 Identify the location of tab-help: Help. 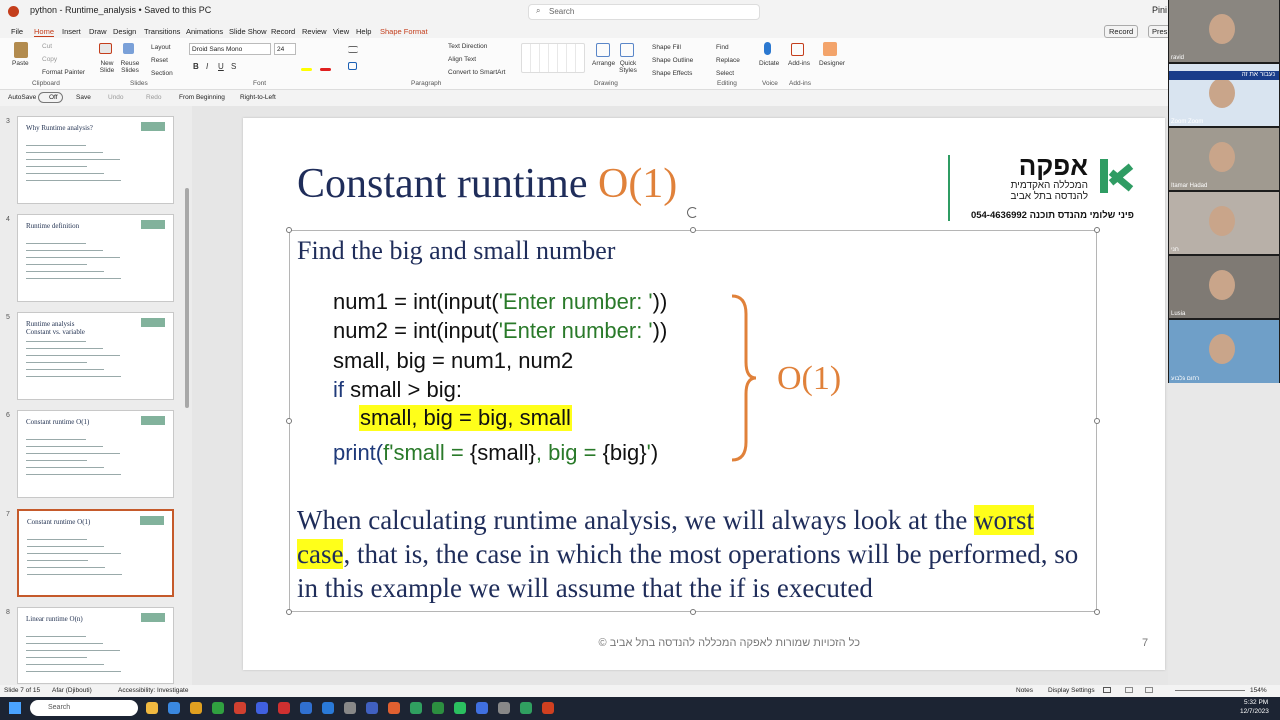
(363, 31).